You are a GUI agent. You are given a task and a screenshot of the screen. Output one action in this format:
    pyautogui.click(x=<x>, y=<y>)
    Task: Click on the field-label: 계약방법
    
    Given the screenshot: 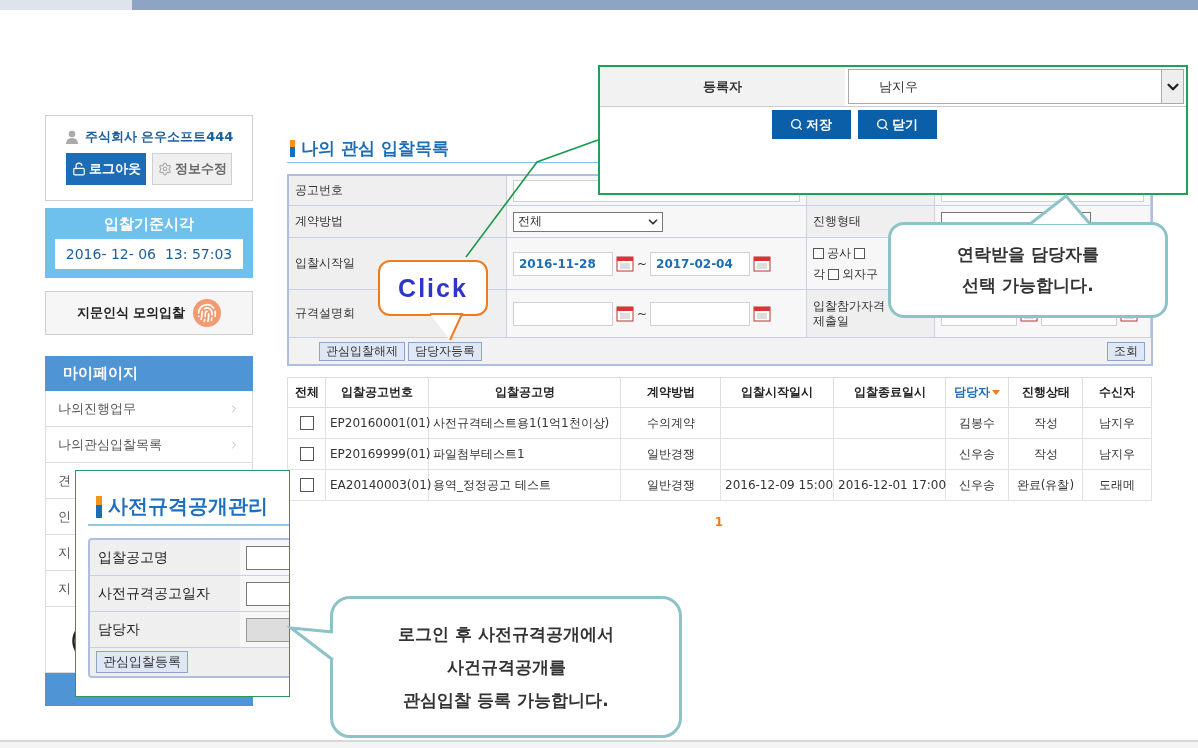 What is the action you would take?
    pyautogui.click(x=319, y=221)
    